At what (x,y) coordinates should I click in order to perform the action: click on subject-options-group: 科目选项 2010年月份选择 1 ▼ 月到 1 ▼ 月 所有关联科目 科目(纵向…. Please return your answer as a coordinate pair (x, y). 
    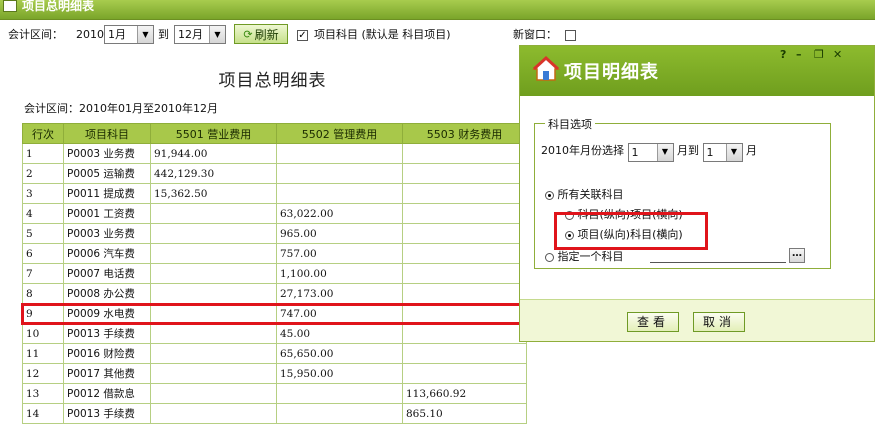
    Looking at the image, I should click on (682, 192).